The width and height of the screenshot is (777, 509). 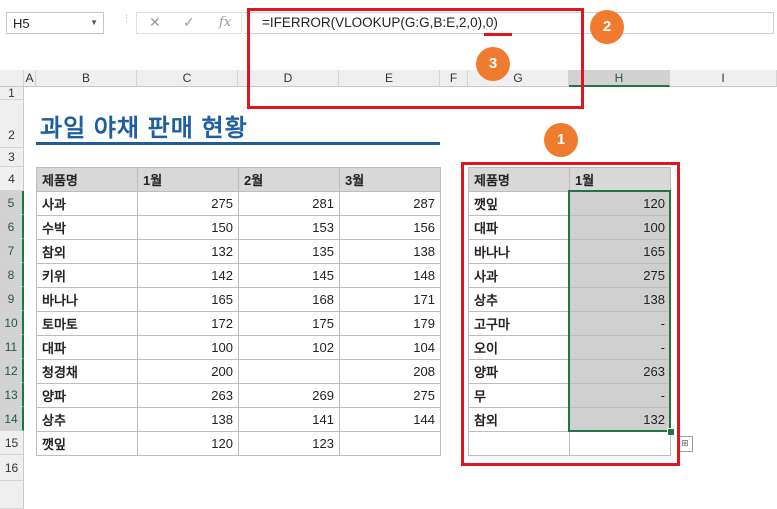 What do you see at coordinates (12, 395) in the screenshot?
I see `row-header: 13` at bounding box center [12, 395].